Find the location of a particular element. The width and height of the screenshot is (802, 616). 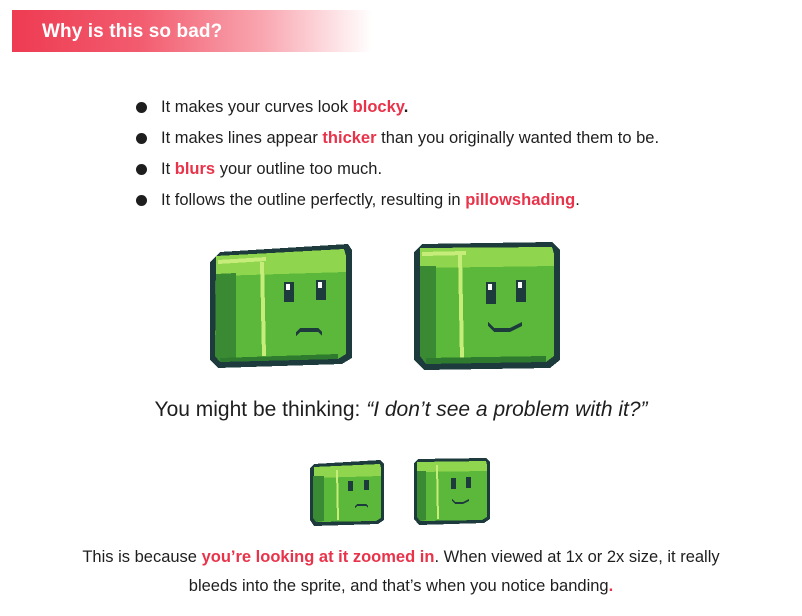

bullet-highlight: blocky is located at coordinates (378, 107).